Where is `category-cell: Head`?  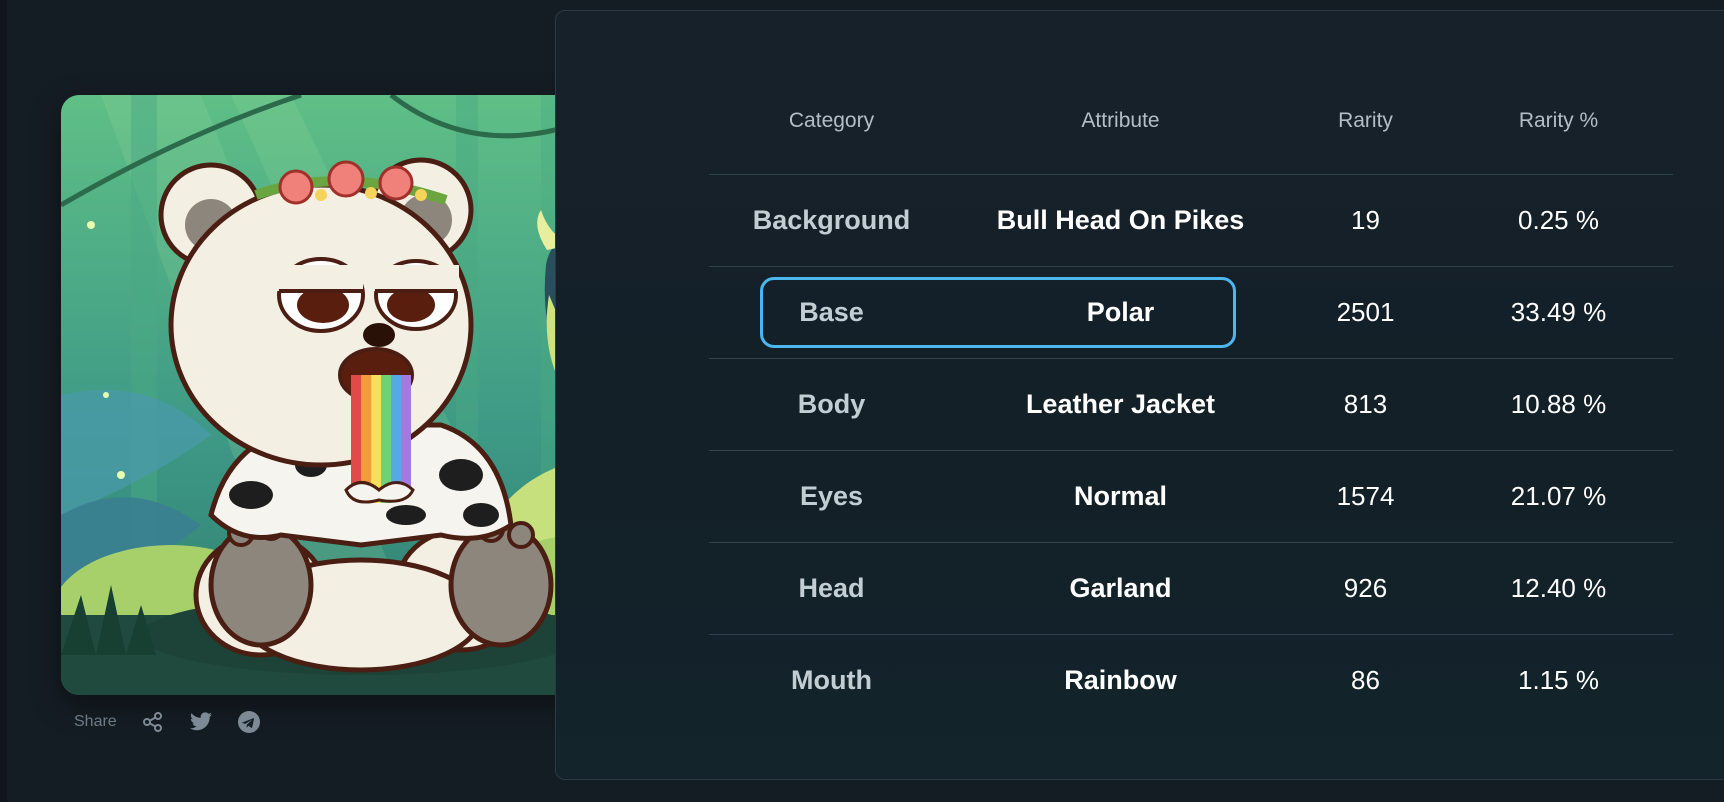 category-cell: Head is located at coordinates (831, 588).